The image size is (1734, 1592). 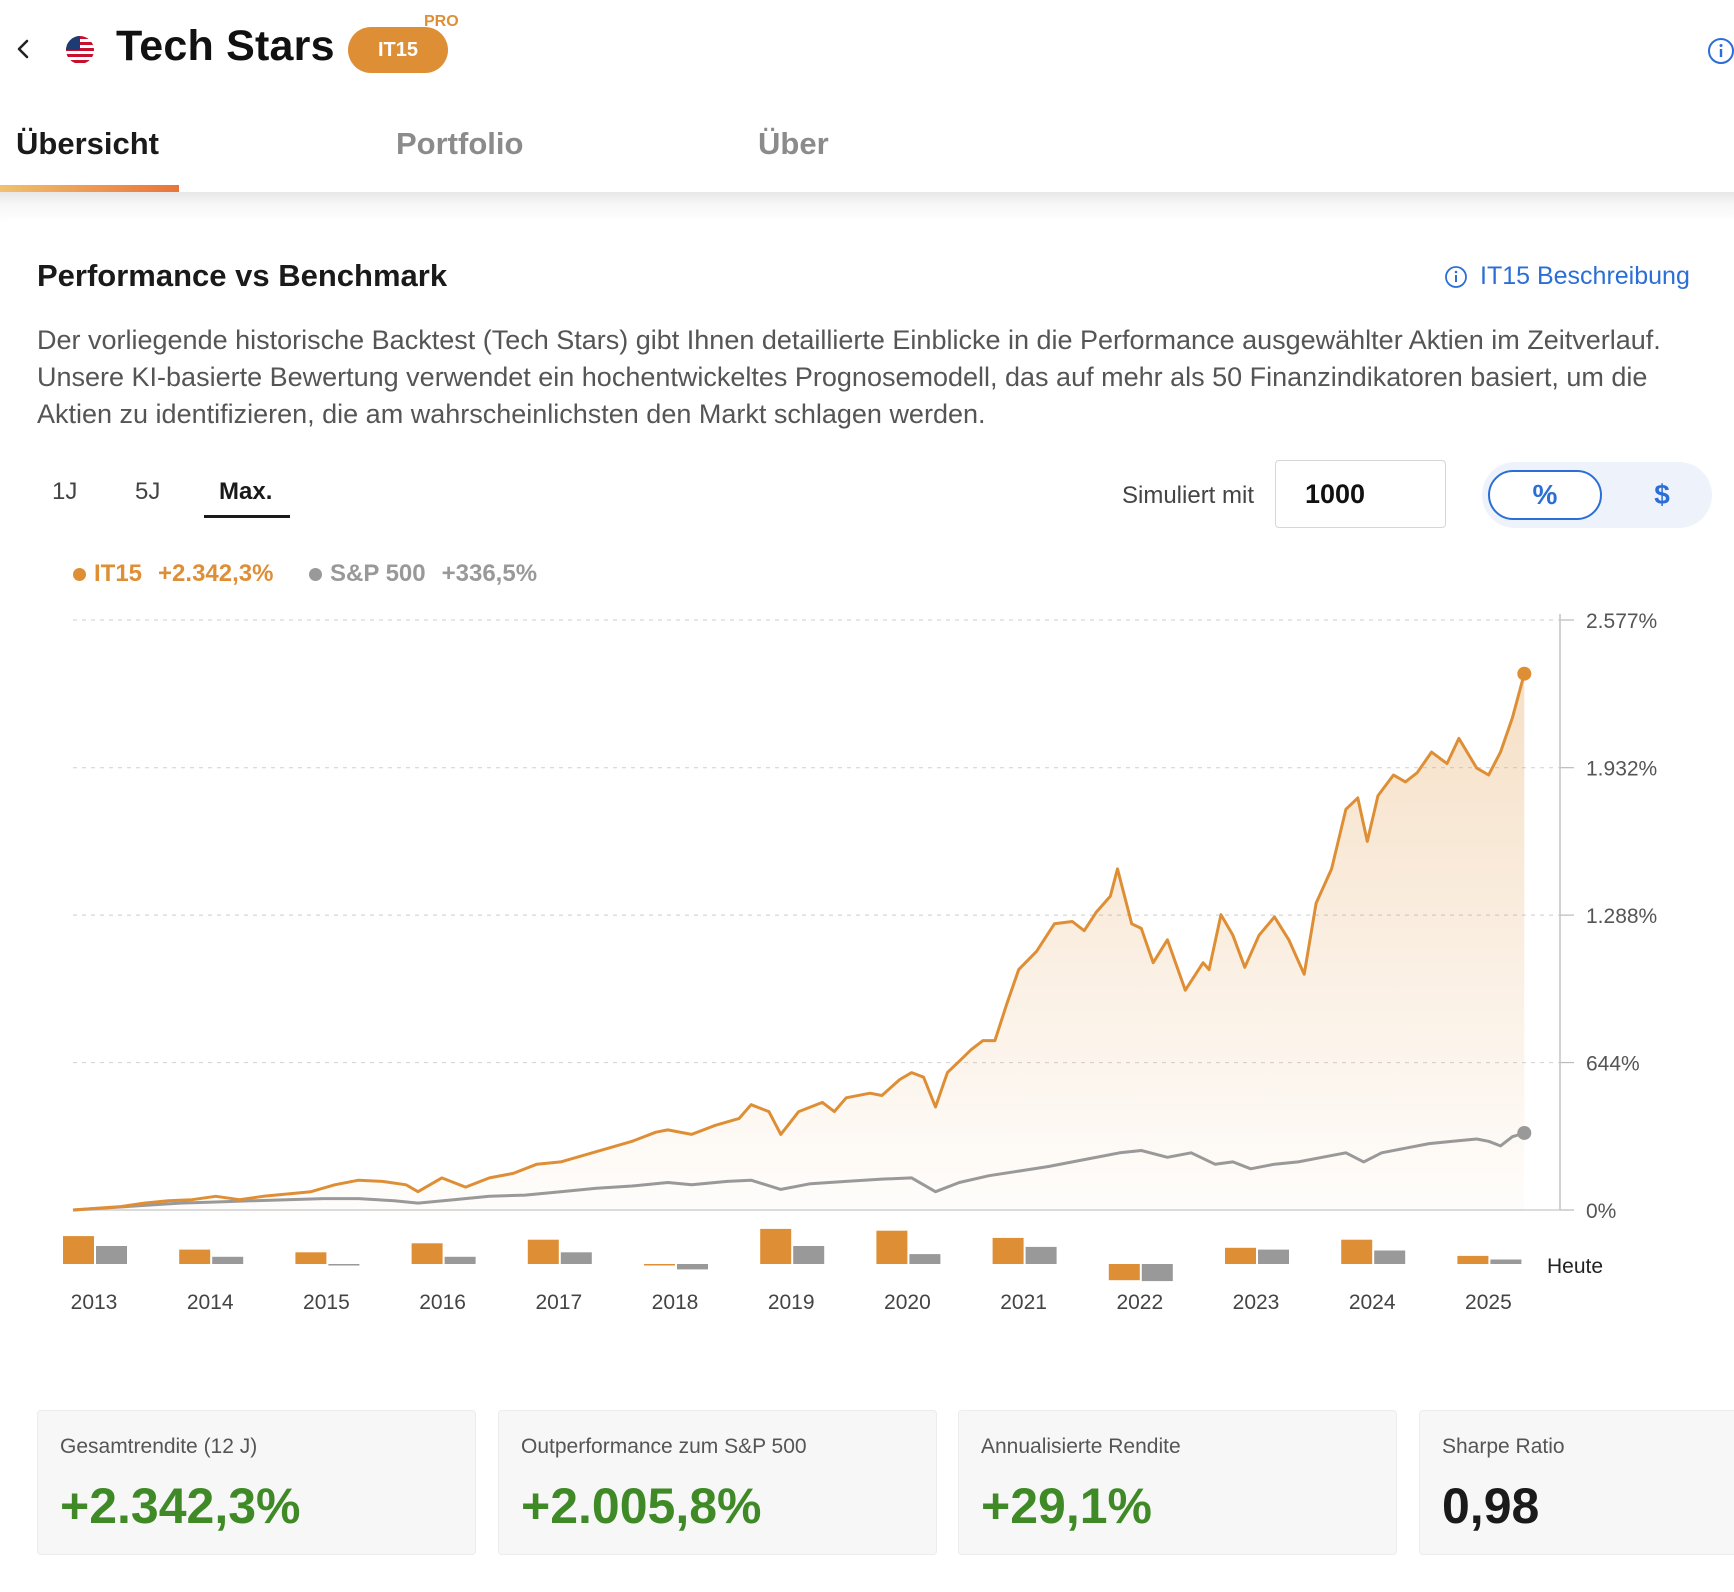 I want to click on unit-toggle: % $, so click(x=1597, y=495).